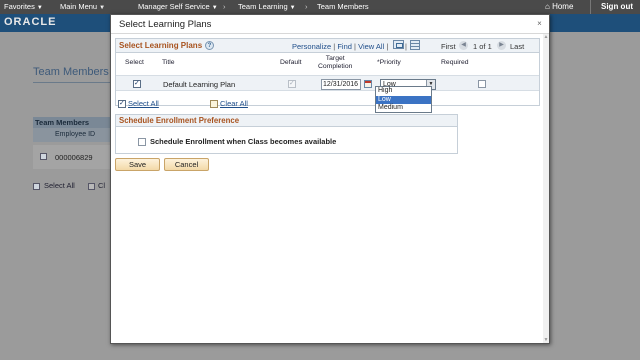 The height and width of the screenshot is (360, 640). What do you see at coordinates (71, 122) in the screenshot?
I see `team-members-header: Team Members` at bounding box center [71, 122].